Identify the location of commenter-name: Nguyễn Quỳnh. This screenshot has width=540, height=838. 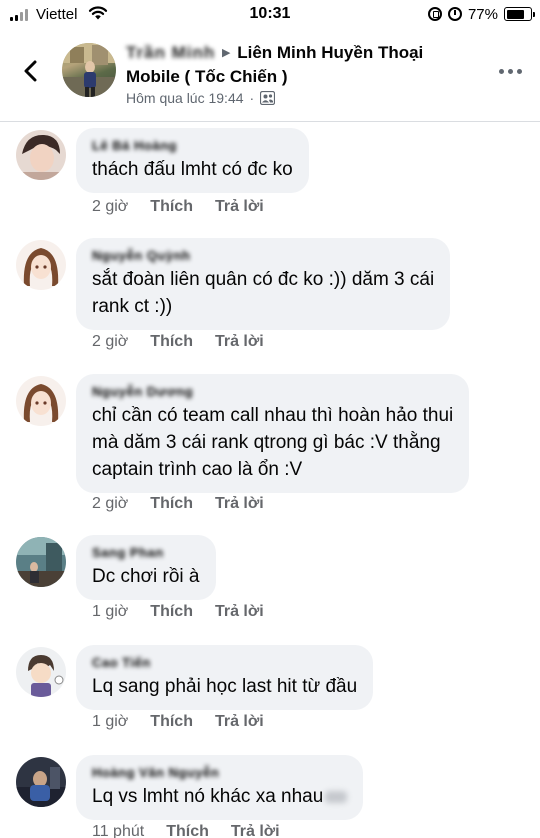
(263, 256).